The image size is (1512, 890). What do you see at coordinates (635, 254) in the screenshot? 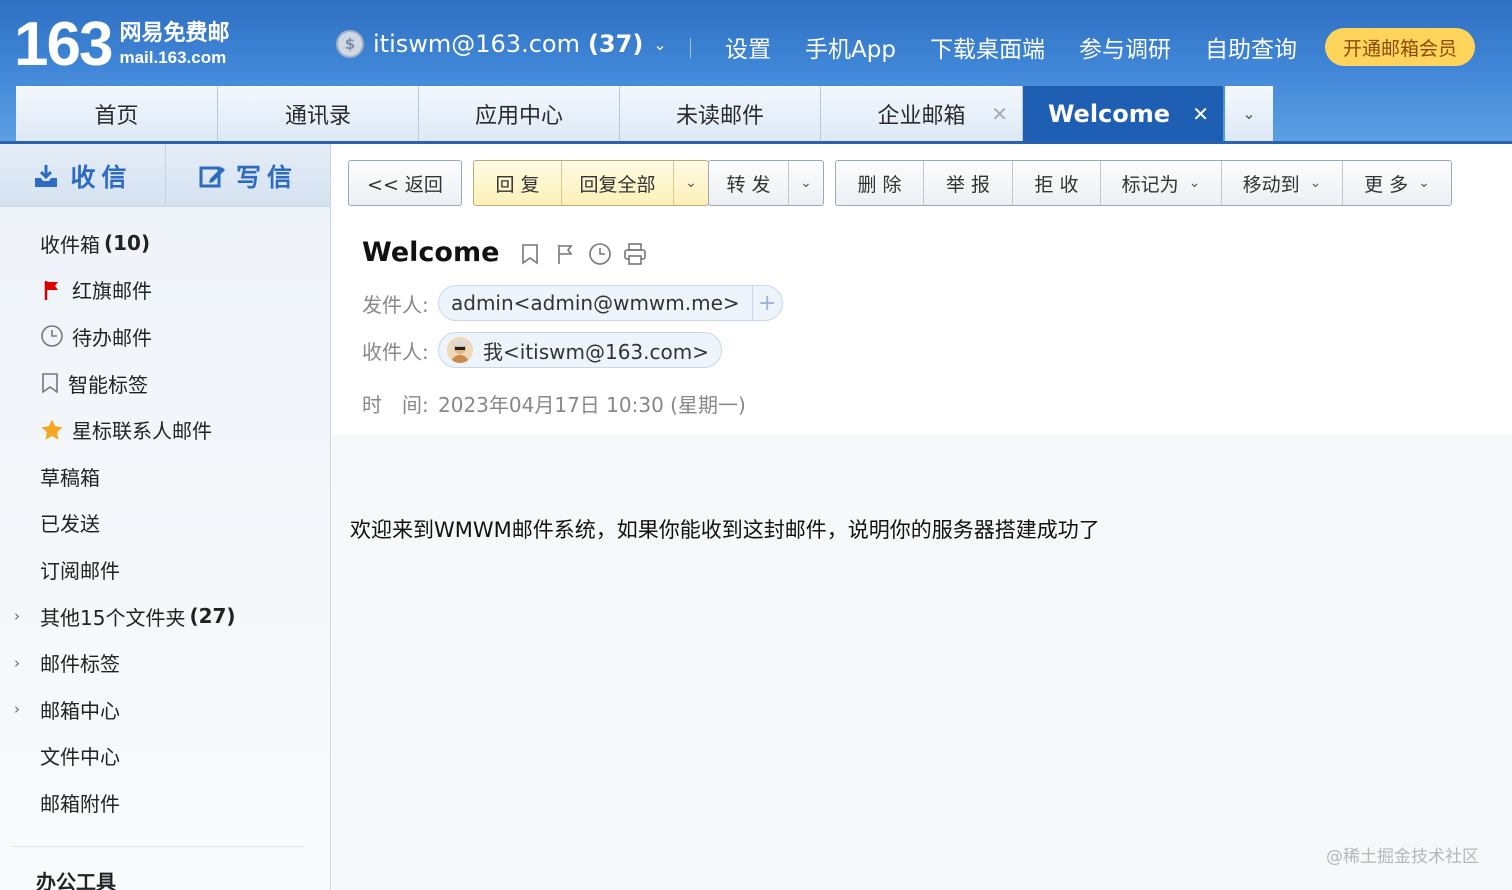
I see `print-icon` at bounding box center [635, 254].